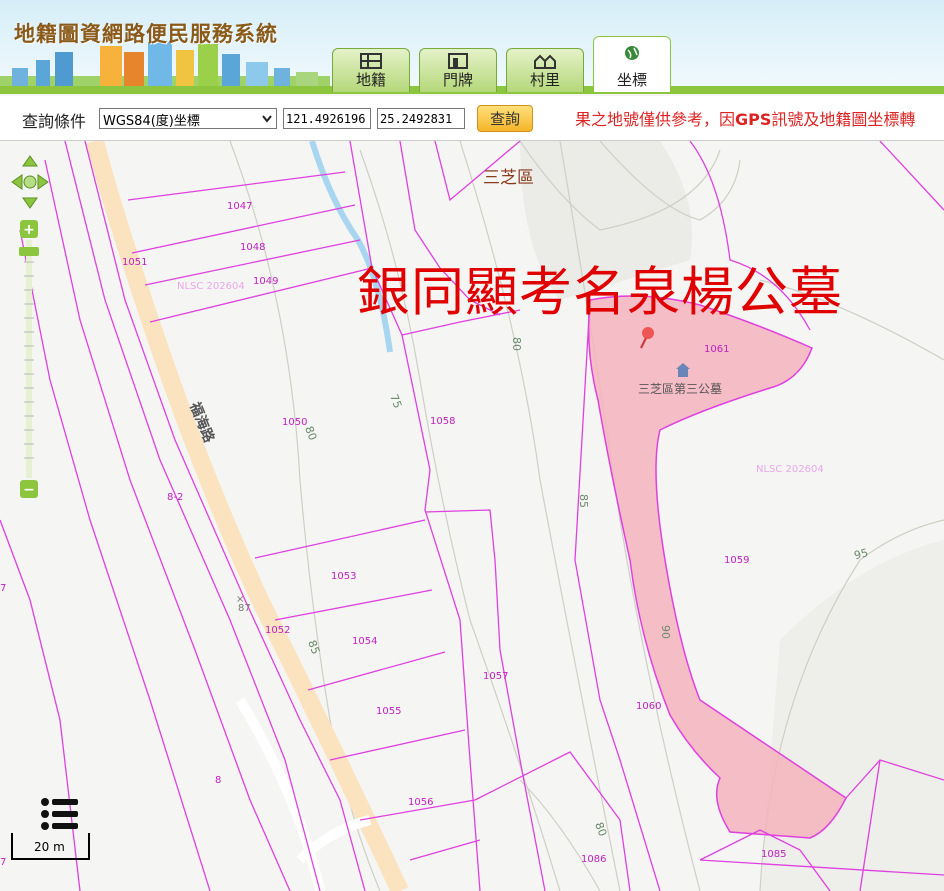 The image size is (944, 891). Describe the element at coordinates (239, 206) in the screenshot. I see `parcel-number: 1047` at that location.